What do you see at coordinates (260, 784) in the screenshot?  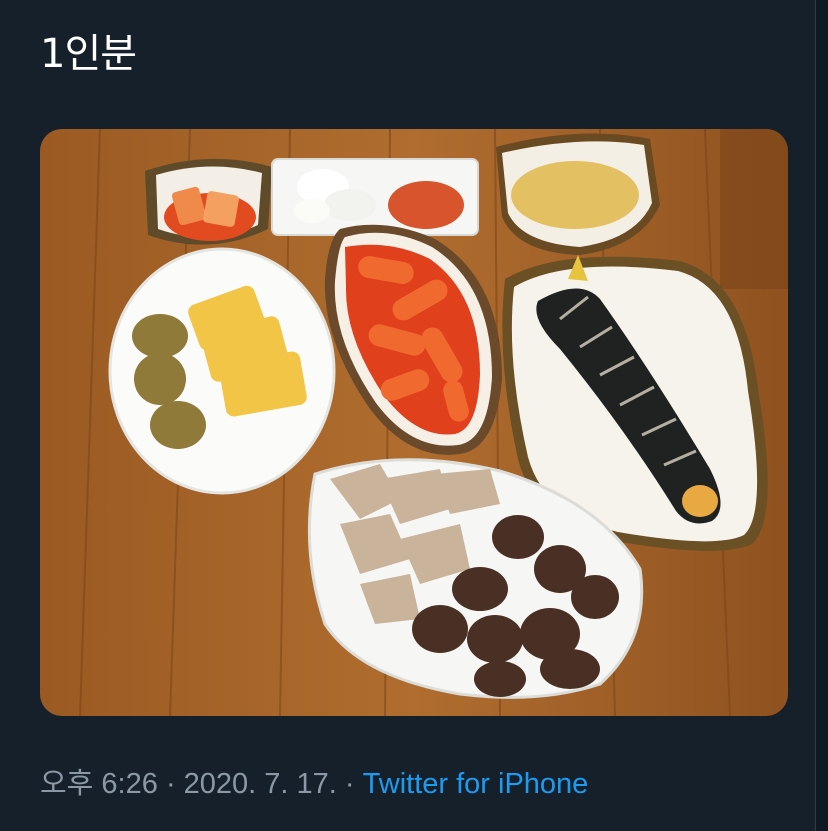 I see `tweet-date: 2020. 7. 17.` at bounding box center [260, 784].